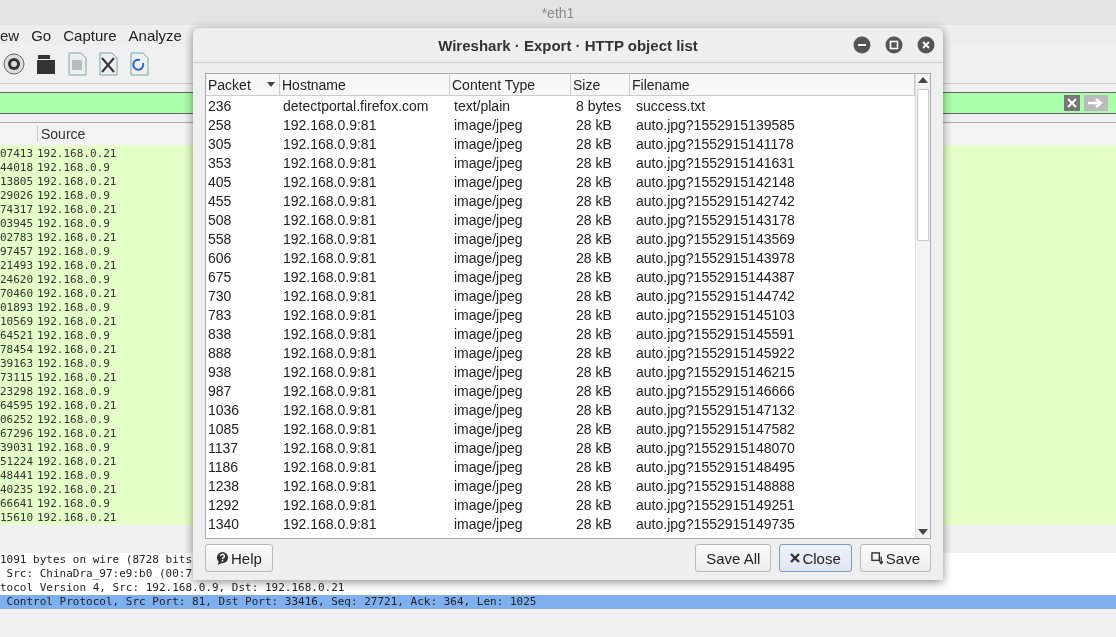  What do you see at coordinates (271, 84) in the screenshot?
I see `sort-icon` at bounding box center [271, 84].